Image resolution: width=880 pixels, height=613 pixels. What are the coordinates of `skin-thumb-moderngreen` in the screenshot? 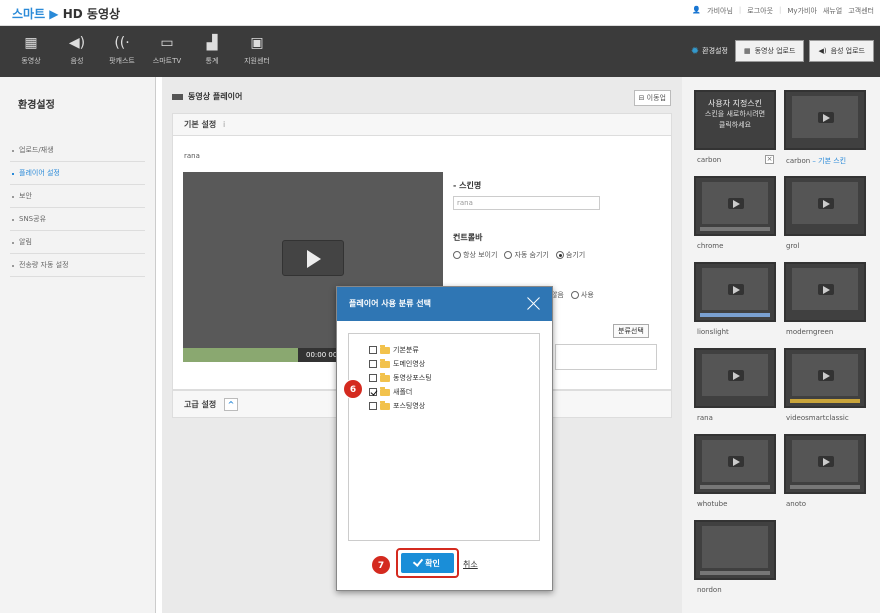 It's located at (825, 292).